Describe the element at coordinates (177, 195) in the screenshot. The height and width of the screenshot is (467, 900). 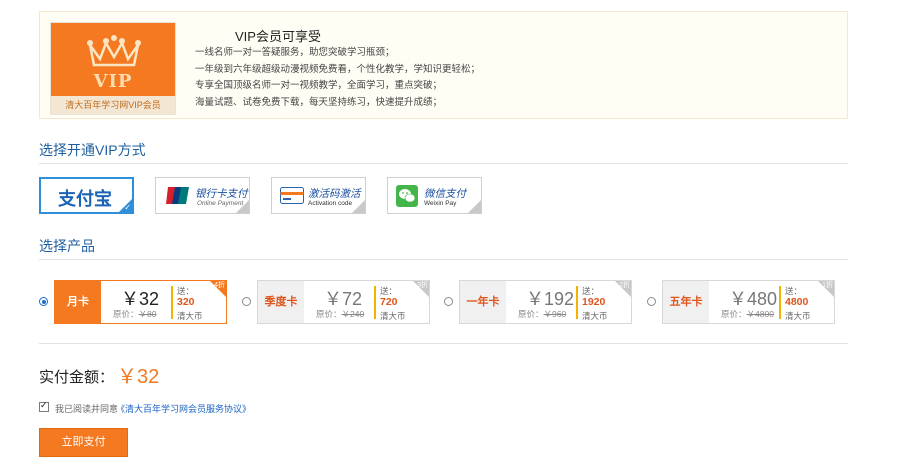
I see `unionpay-icon` at that location.